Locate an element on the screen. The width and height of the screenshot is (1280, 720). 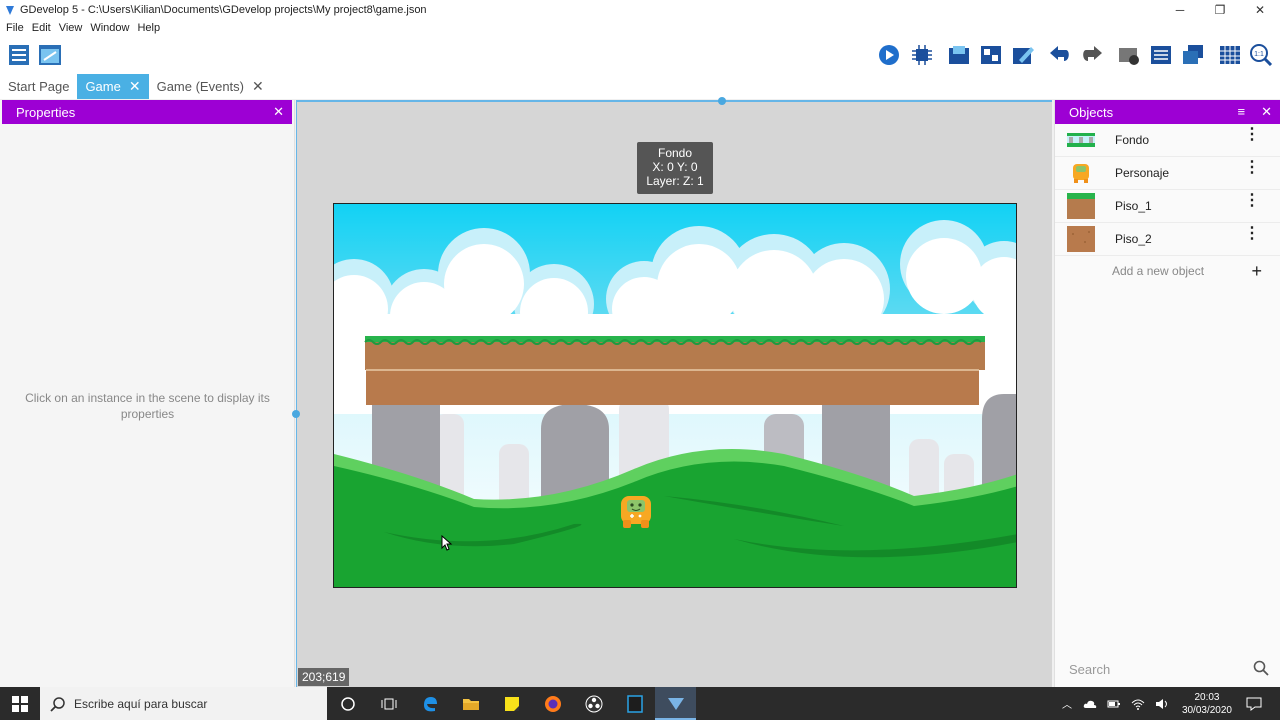
edit-object-icon is located at coordinates (1023, 55).